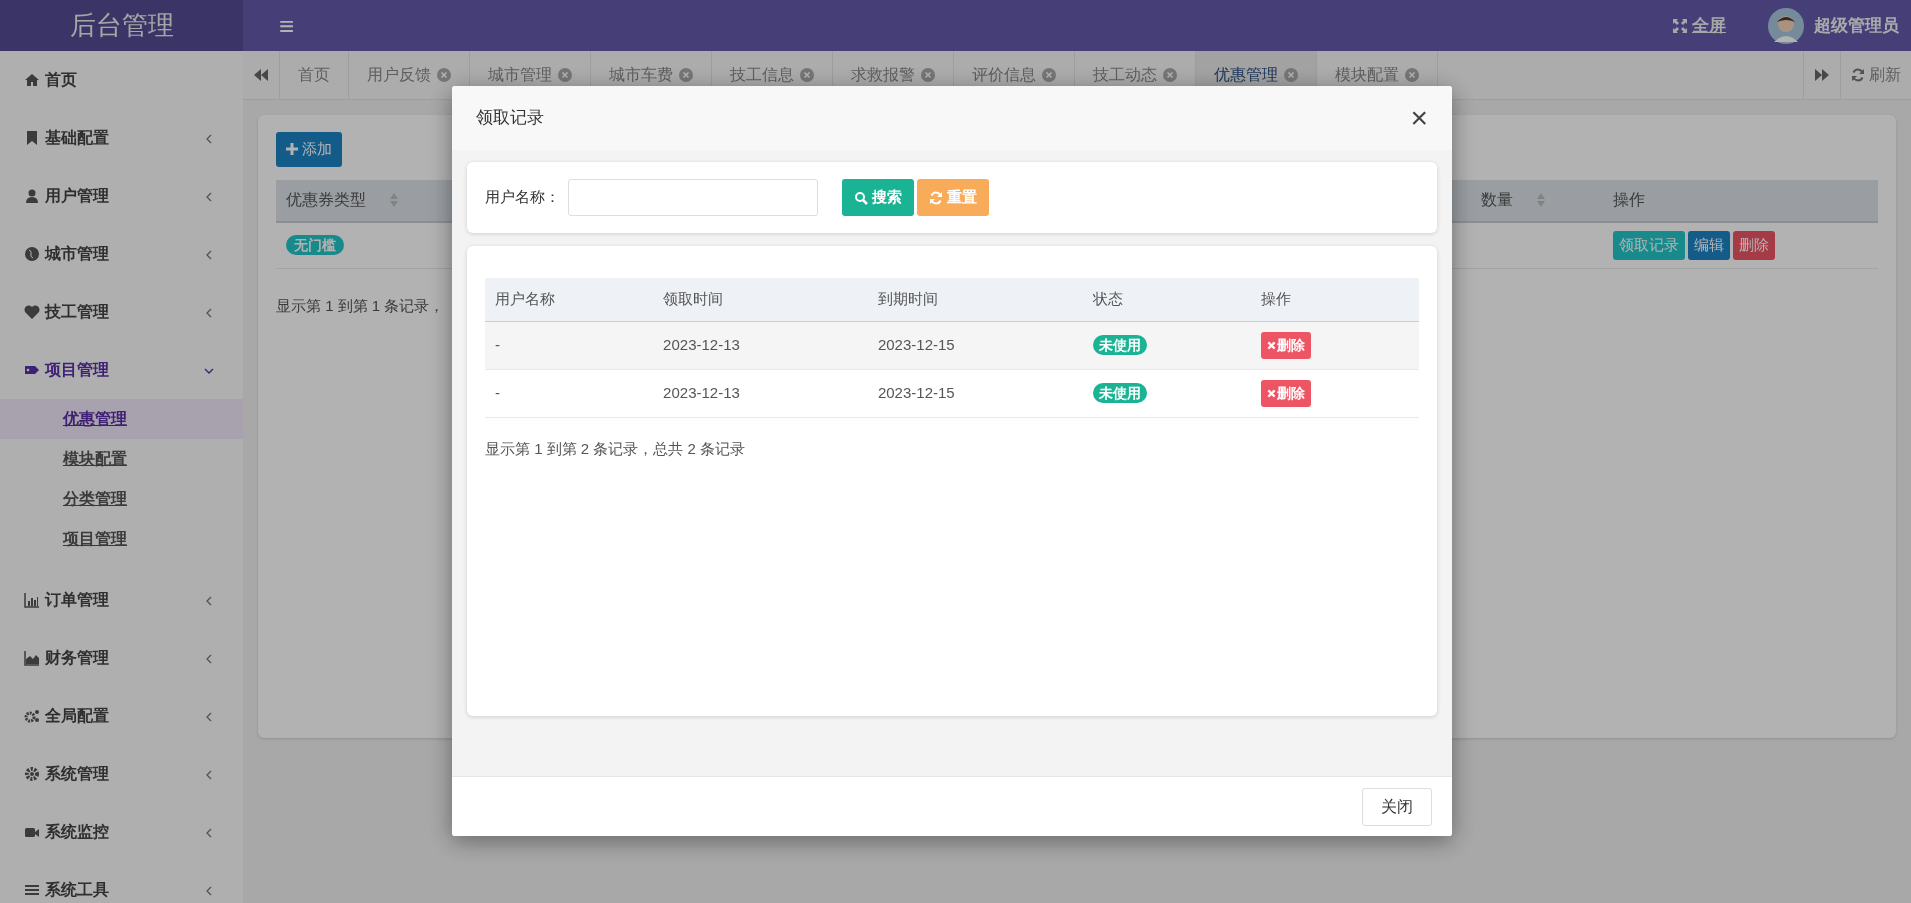  Describe the element at coordinates (1107, 298) in the screenshot. I see `column-header: 状态` at that location.